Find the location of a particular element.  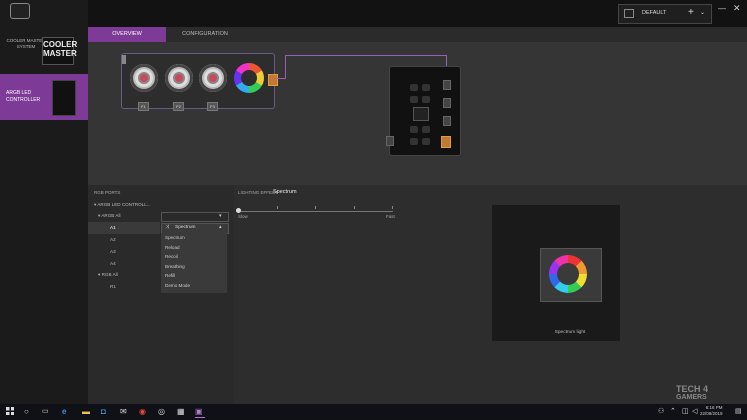

rgb-ring-center is located at coordinates (249, 78).